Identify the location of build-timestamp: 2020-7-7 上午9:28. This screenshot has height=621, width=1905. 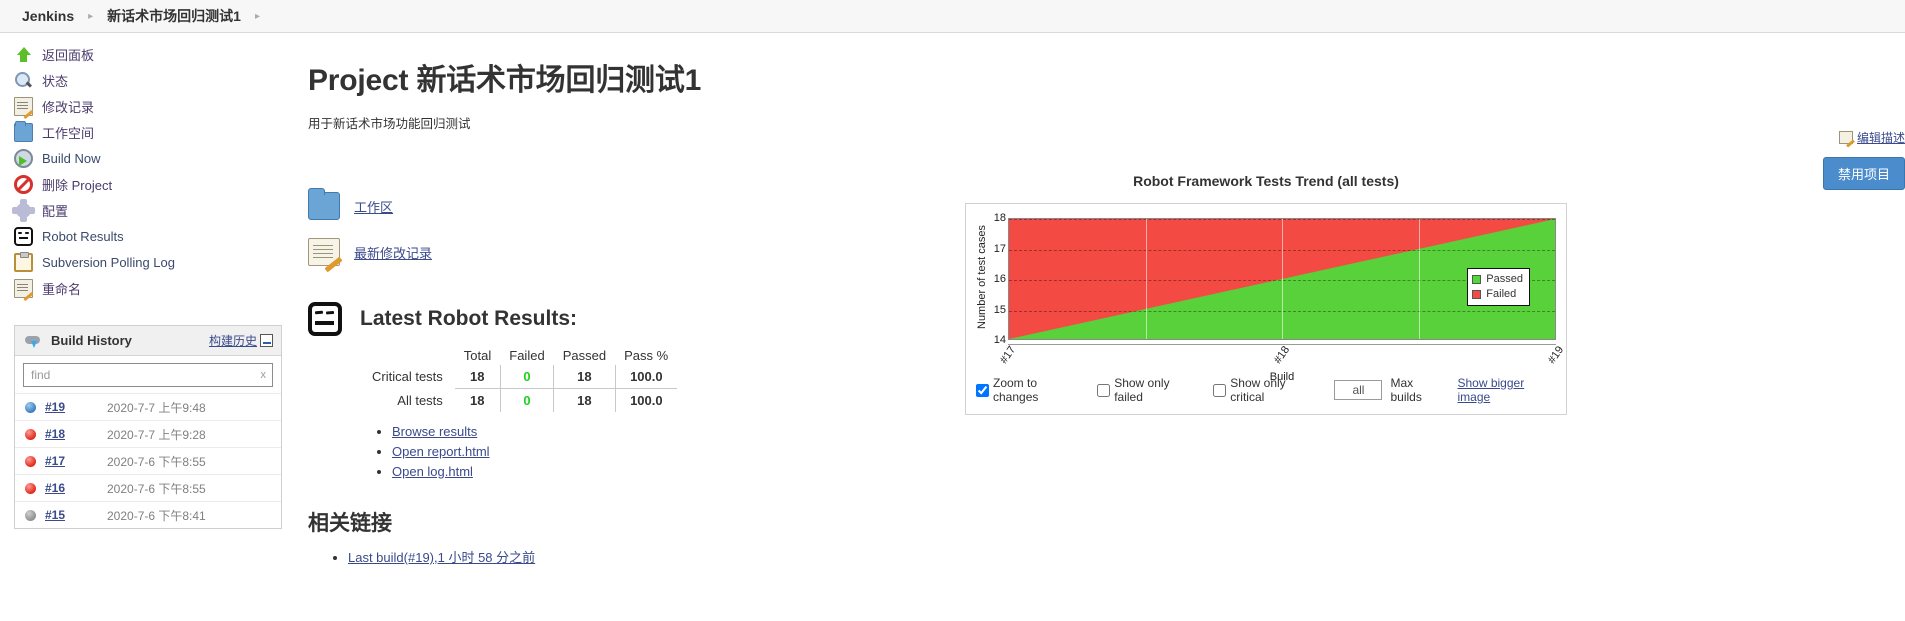
(156, 434).